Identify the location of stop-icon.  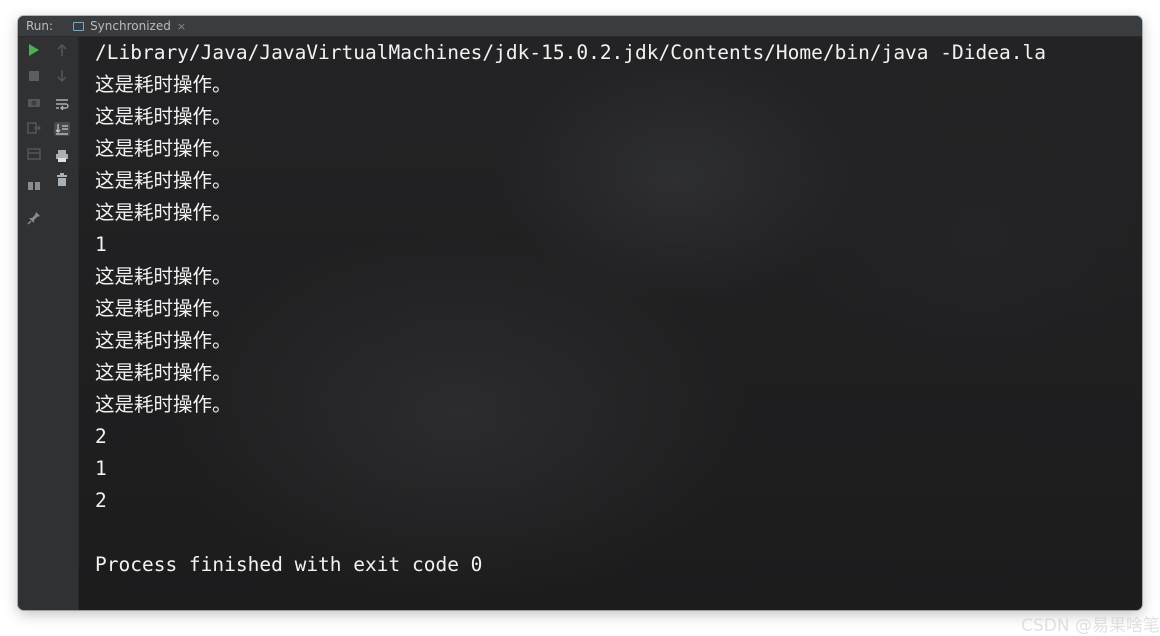
(34, 76).